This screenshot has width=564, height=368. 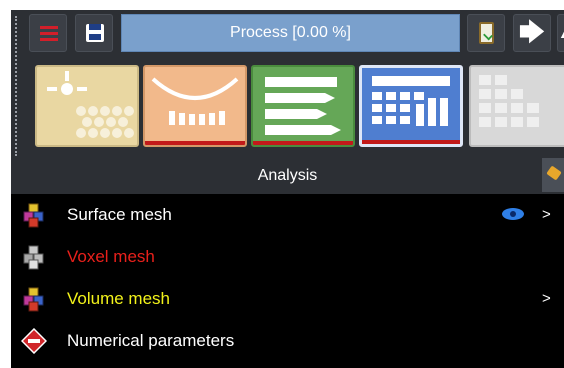 What do you see at coordinates (411, 142) in the screenshot?
I see `tile-analysis-underline` at bounding box center [411, 142].